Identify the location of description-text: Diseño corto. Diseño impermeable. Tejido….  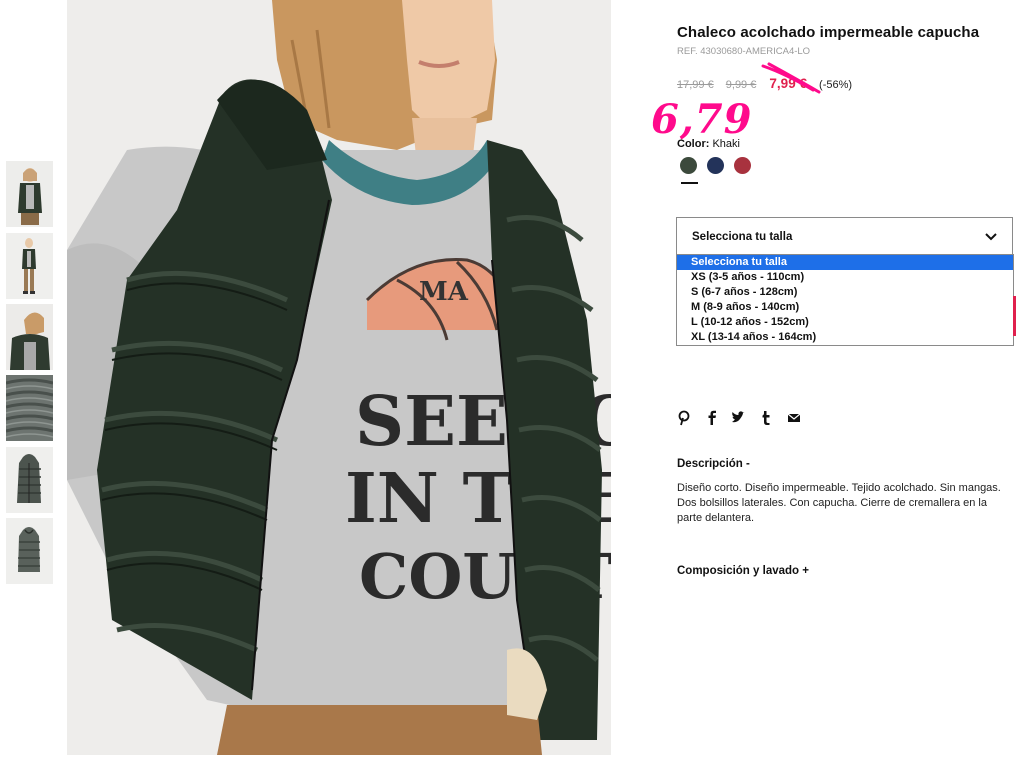
(839, 503).